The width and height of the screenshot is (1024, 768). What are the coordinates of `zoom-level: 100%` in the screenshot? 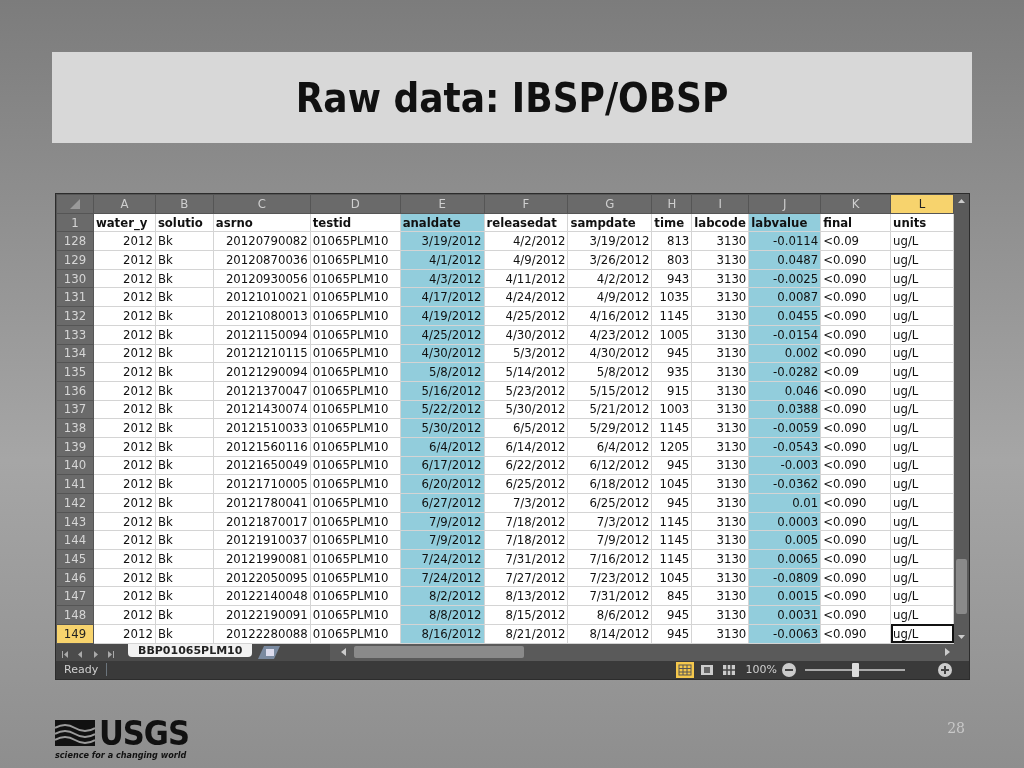 It's located at (761, 669).